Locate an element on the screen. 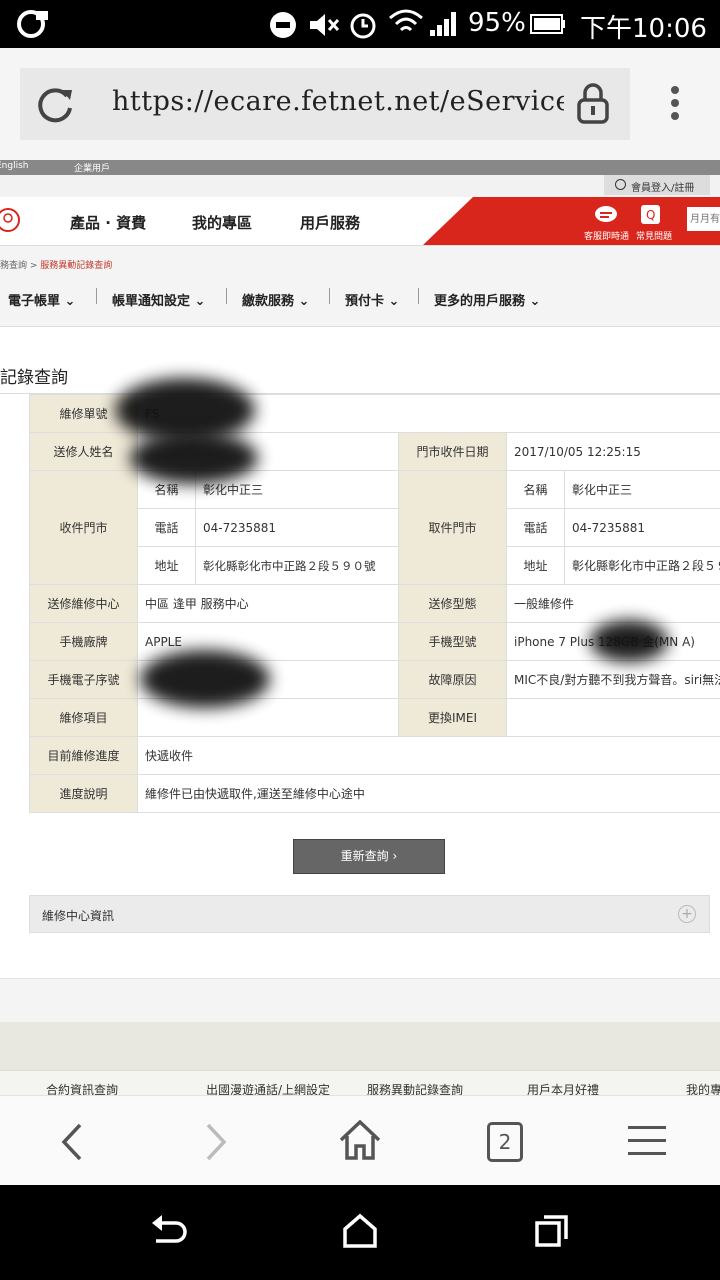 The image size is (720, 1280). tabs-button: 2 is located at coordinates (505, 1142).